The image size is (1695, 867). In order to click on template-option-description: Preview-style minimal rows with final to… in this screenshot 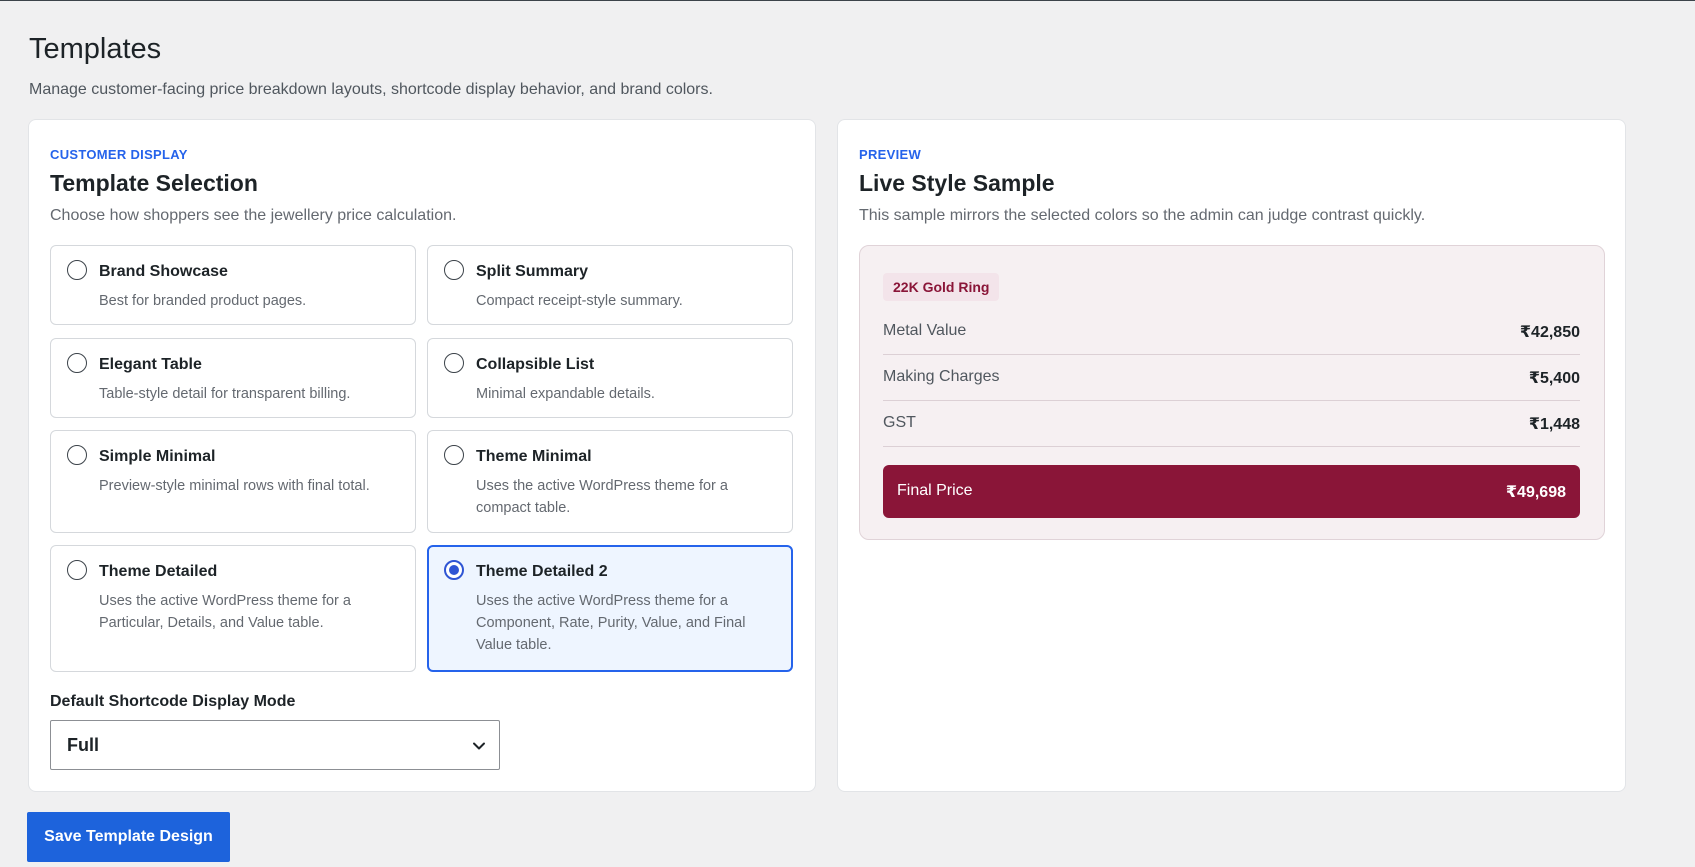, I will do `click(234, 486)`.